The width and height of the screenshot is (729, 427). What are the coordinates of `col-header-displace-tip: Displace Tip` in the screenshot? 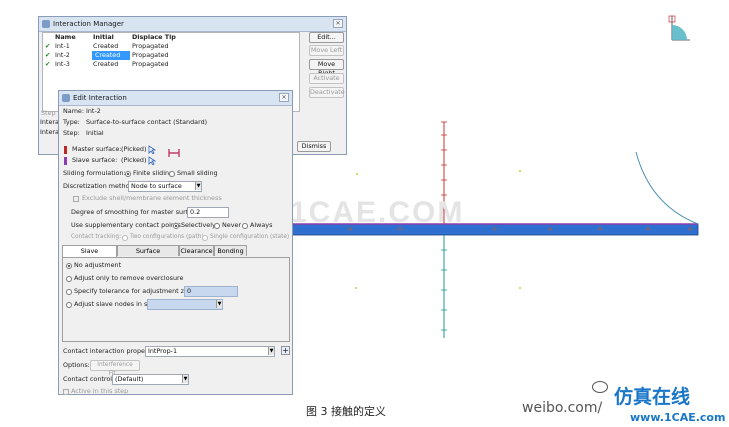 It's located at (154, 37).